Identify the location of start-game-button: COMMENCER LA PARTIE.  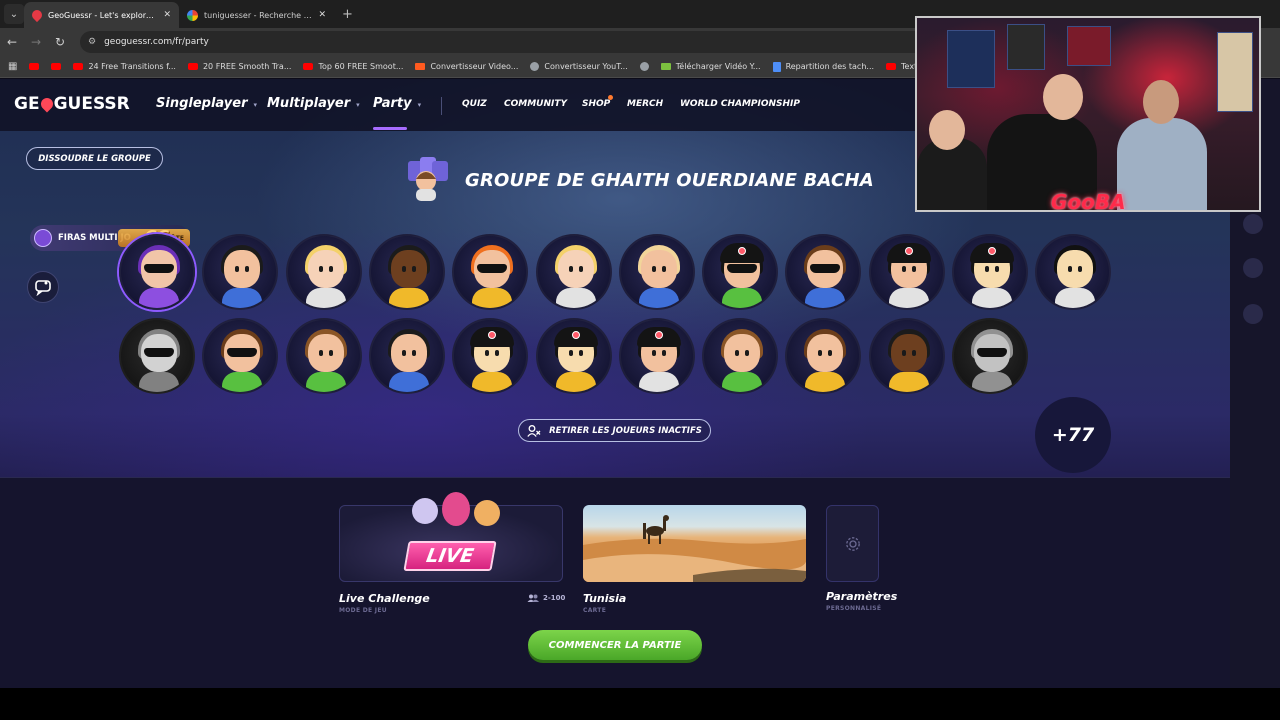
(615, 645).